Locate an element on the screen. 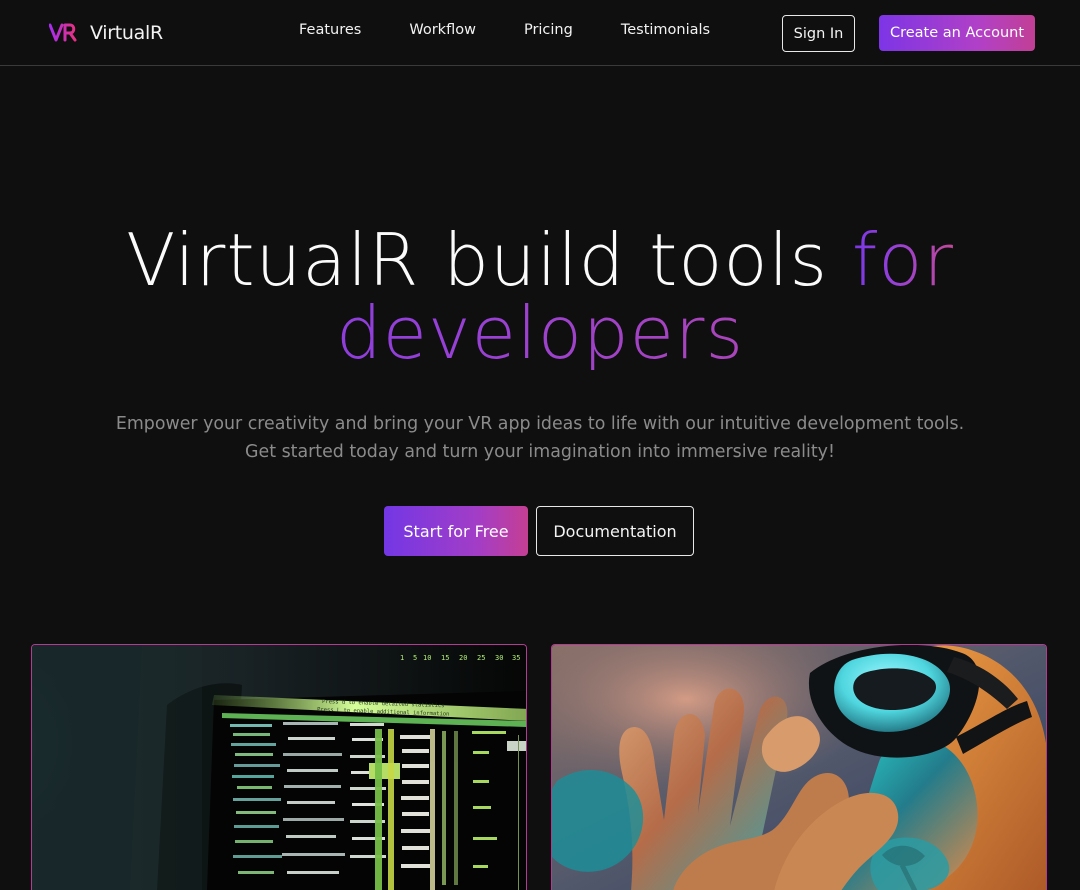  hero-title-plain: VirtualR build tools is located at coordinates (477, 260).